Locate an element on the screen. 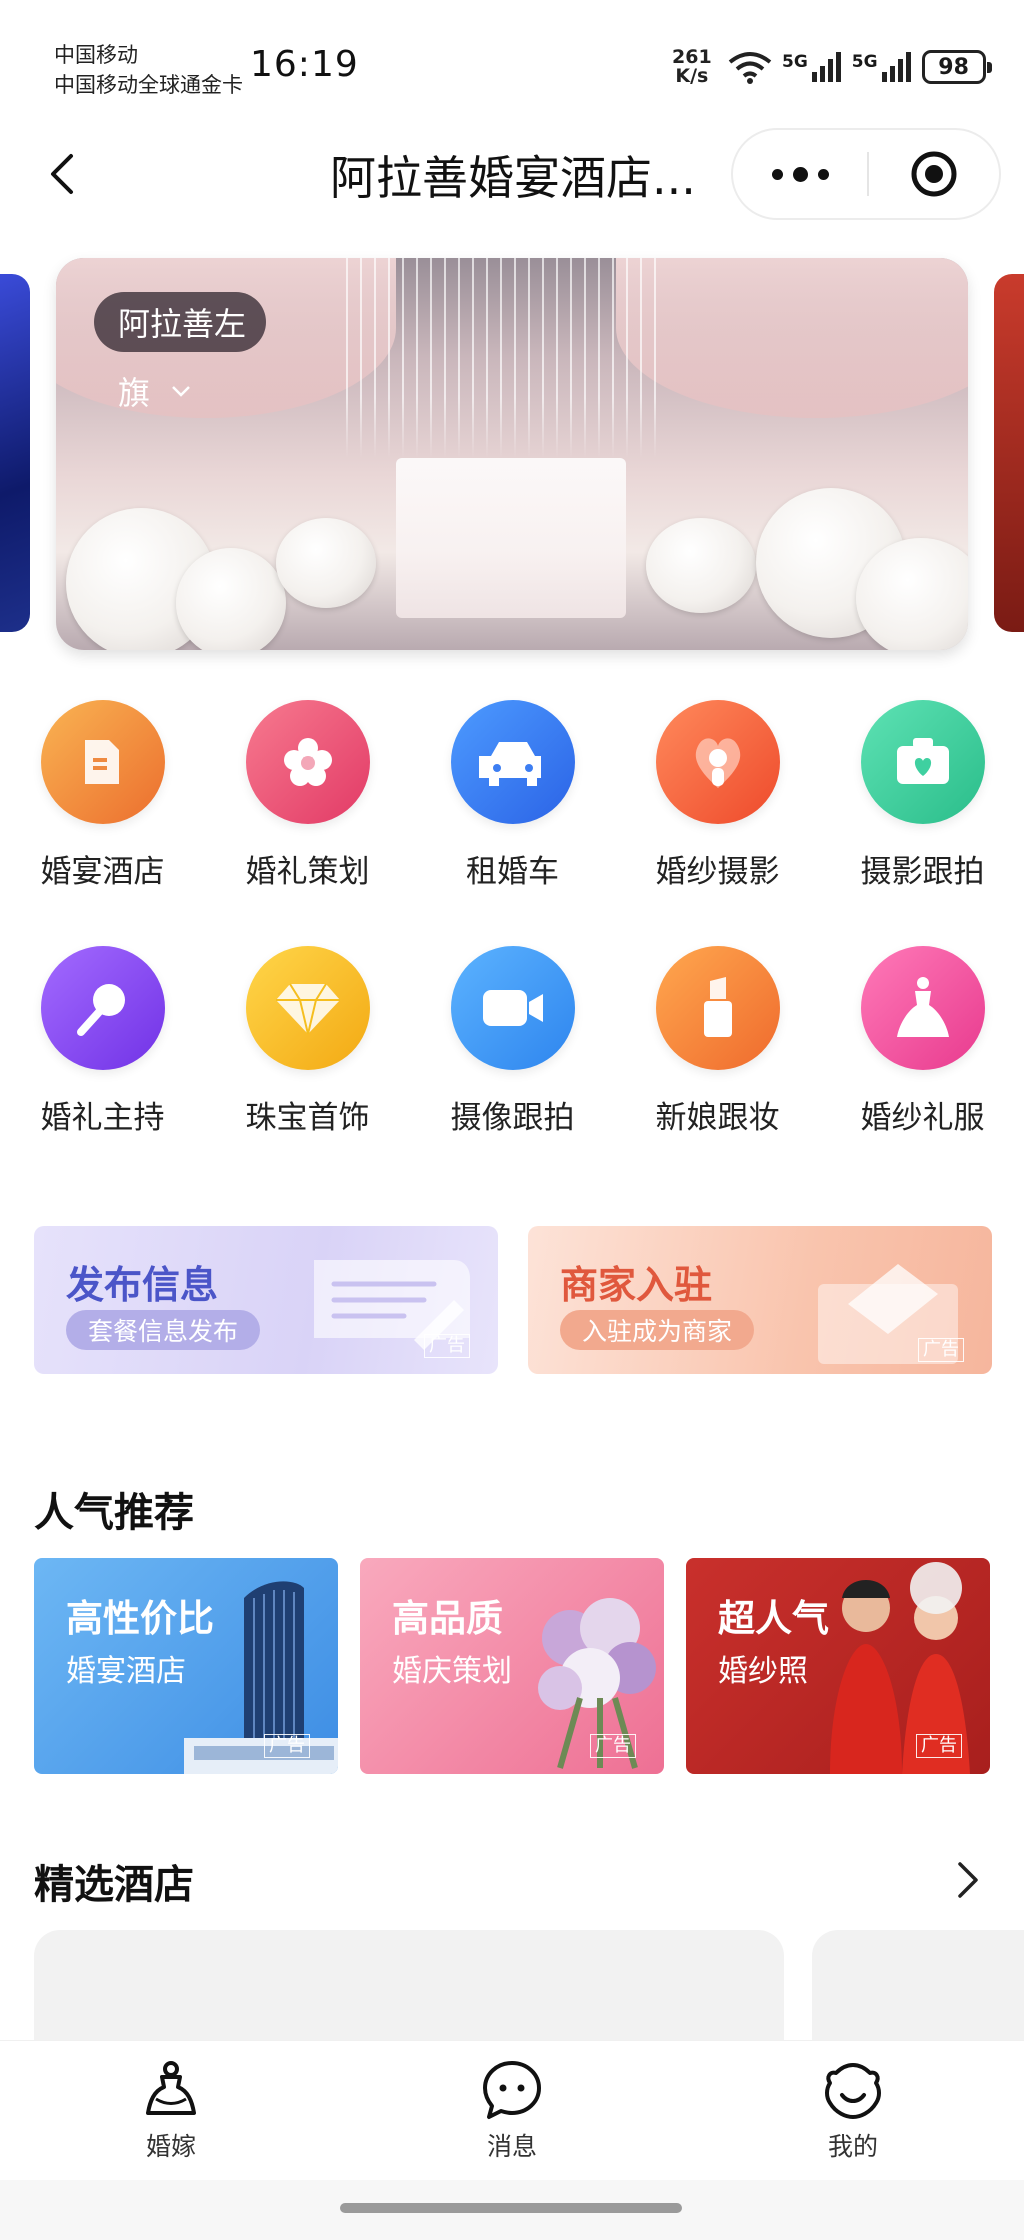 The width and height of the screenshot is (1024, 2240). system-gesture-area is located at coordinates (512, 2210).